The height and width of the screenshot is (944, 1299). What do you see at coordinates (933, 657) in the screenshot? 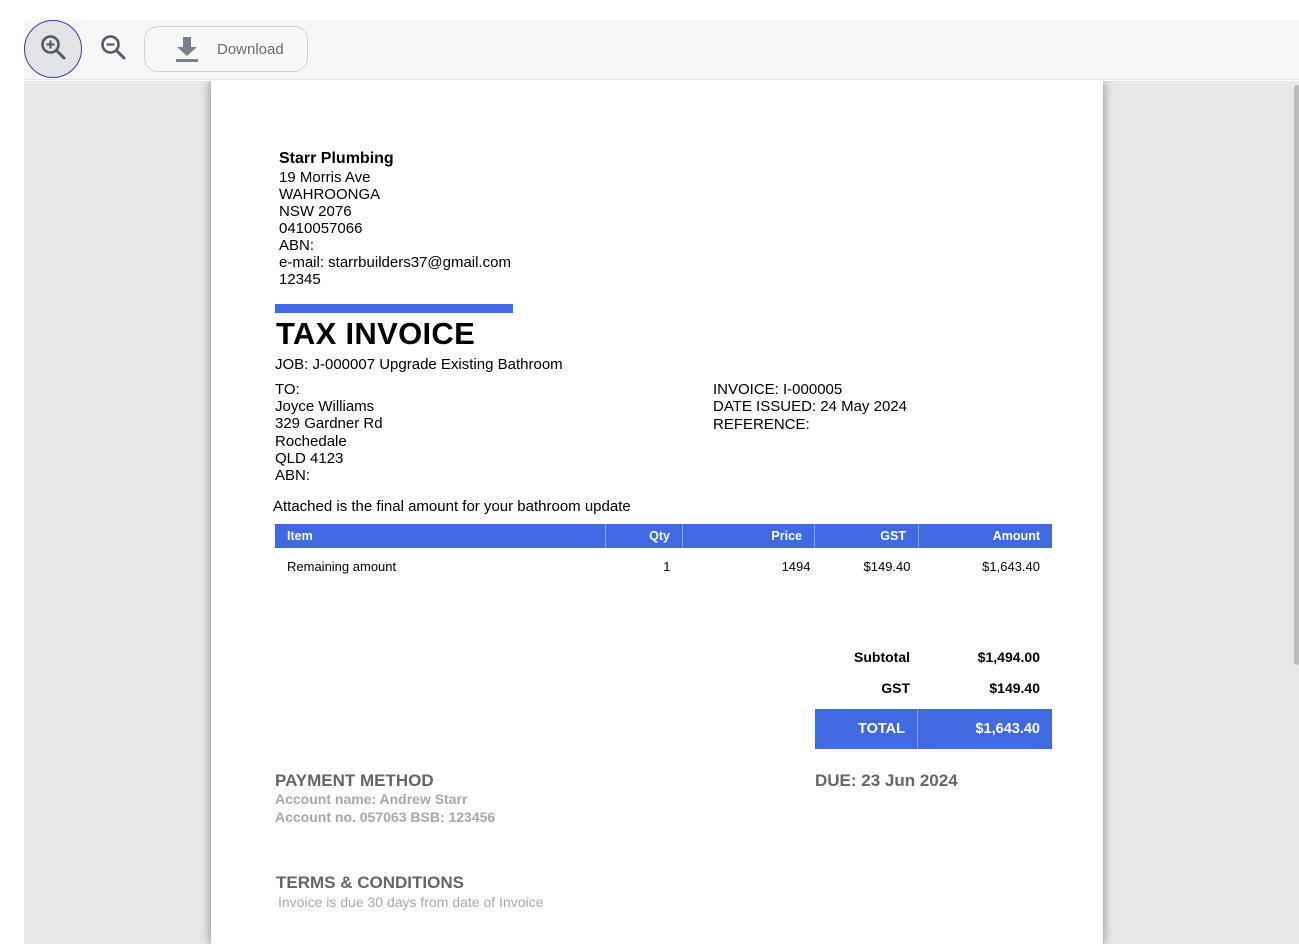
I see `subtotal-row: Subtotal $1,494.00` at bounding box center [933, 657].